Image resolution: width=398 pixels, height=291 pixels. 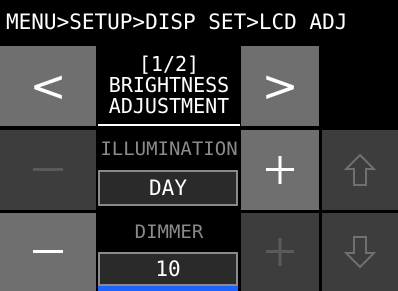 I want to click on prev-page-button: <, so click(x=48, y=86).